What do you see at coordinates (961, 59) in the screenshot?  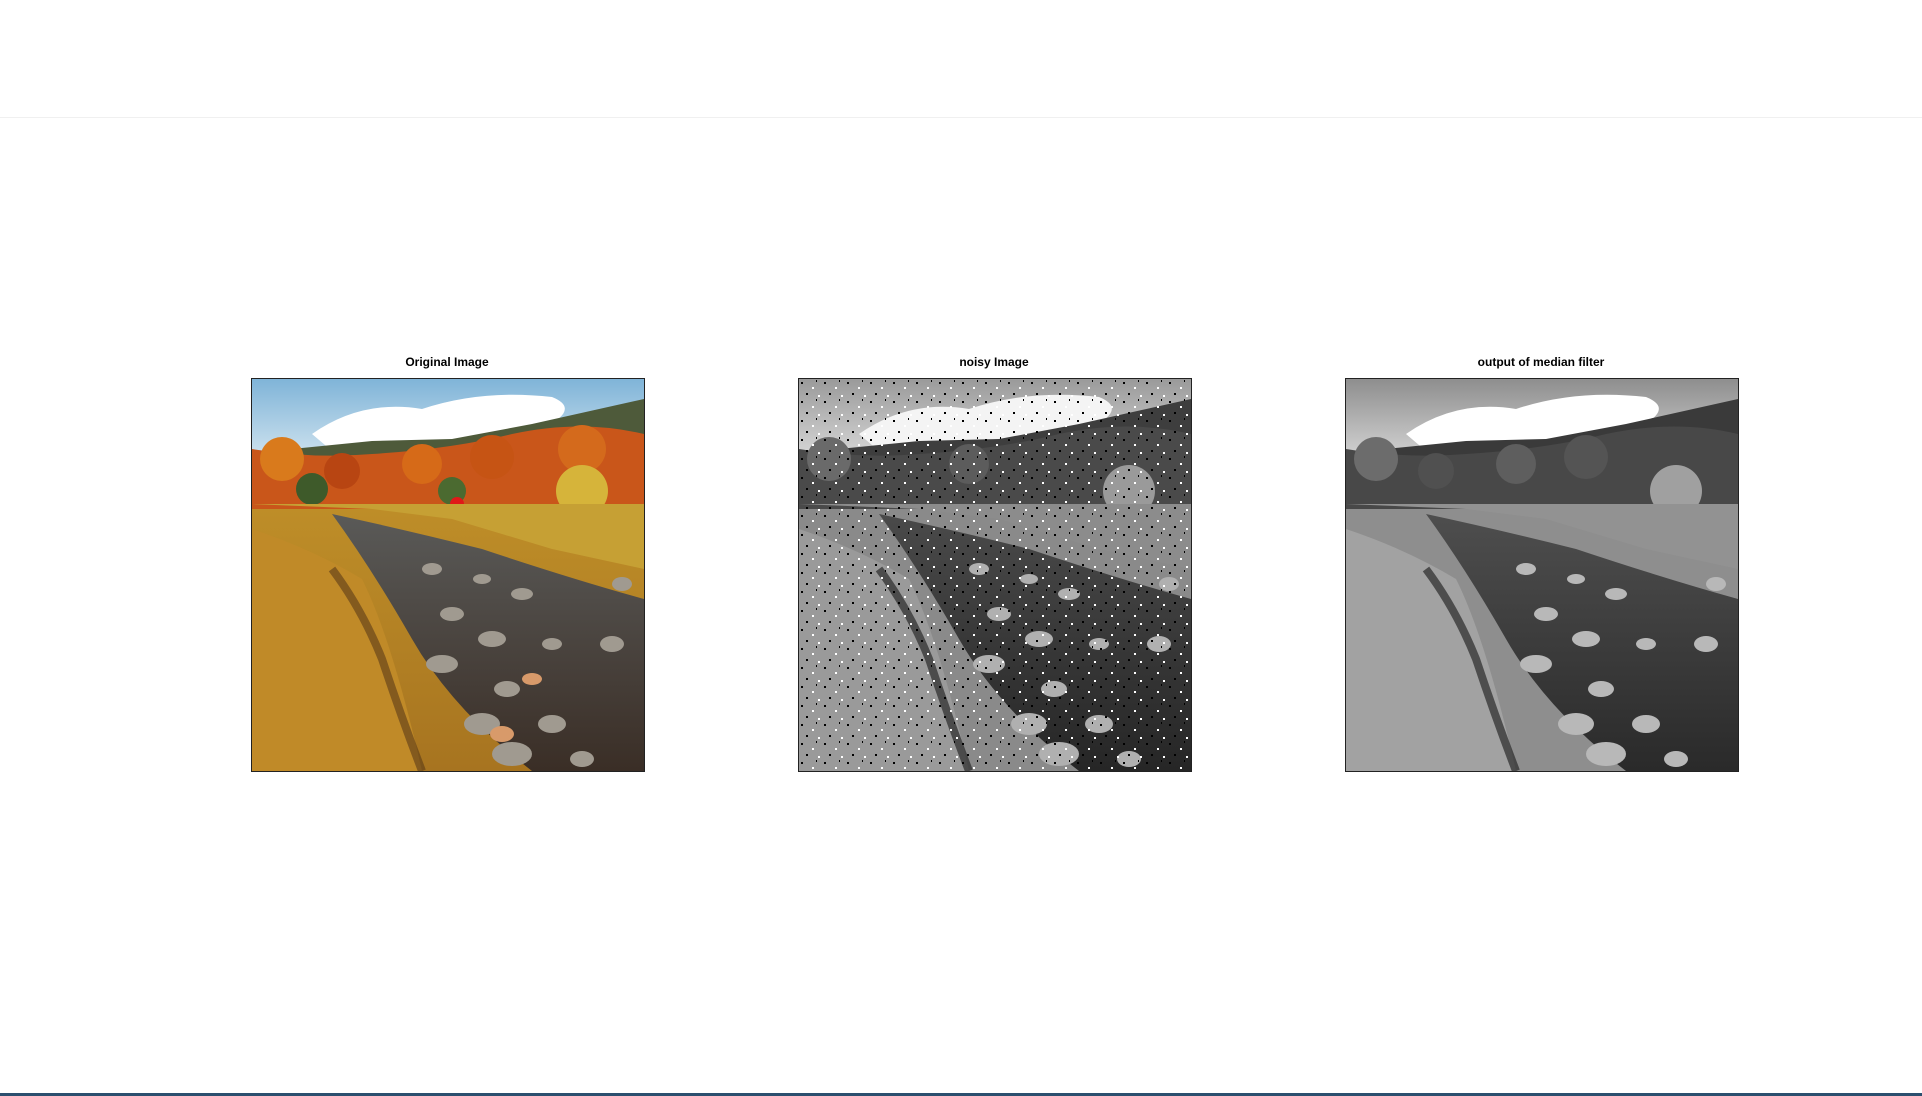 I see `figure-toolbar-area` at bounding box center [961, 59].